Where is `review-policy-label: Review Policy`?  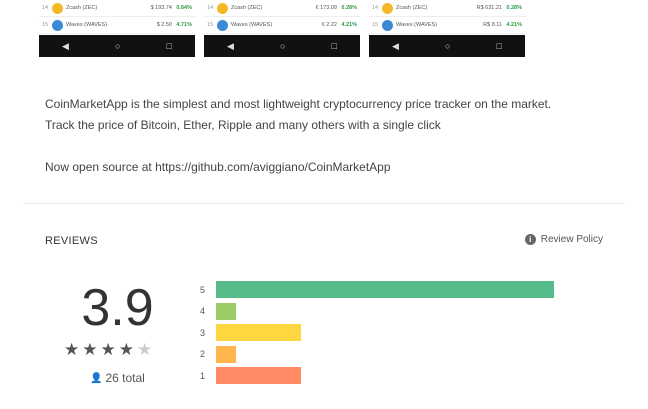 review-policy-label: Review Policy is located at coordinates (571, 239).